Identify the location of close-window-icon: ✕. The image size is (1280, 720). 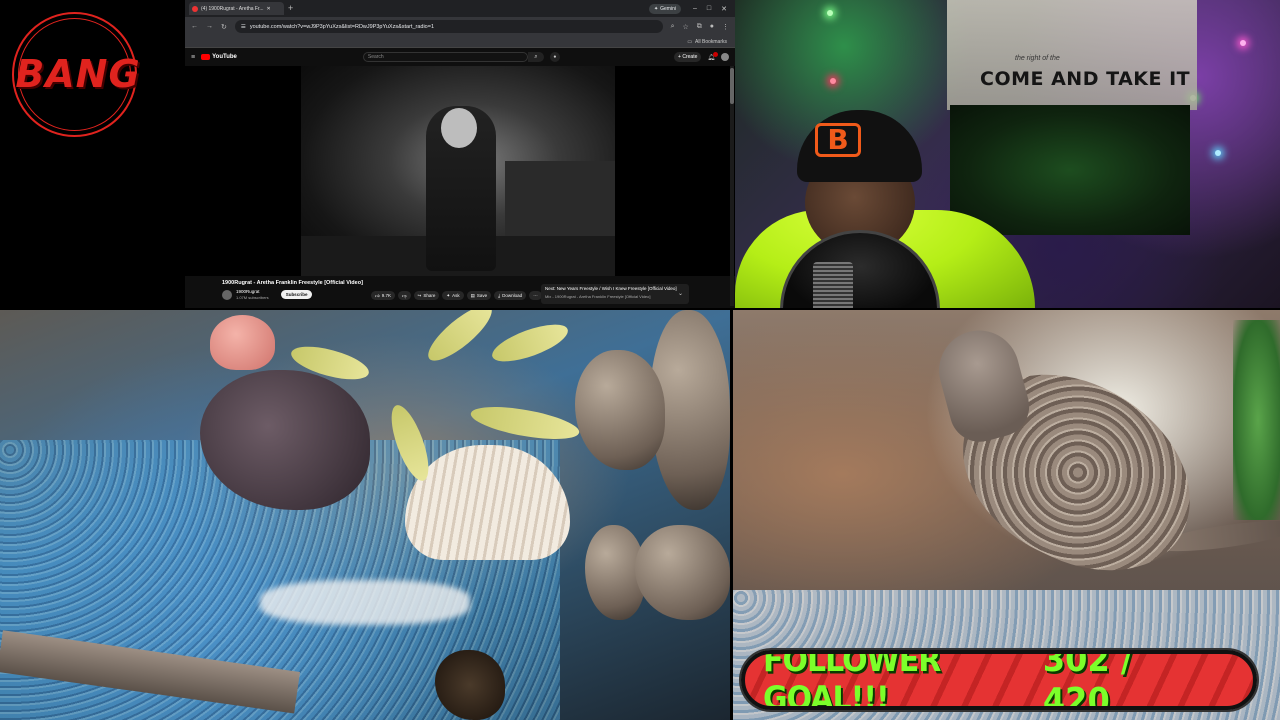
(724, 9).